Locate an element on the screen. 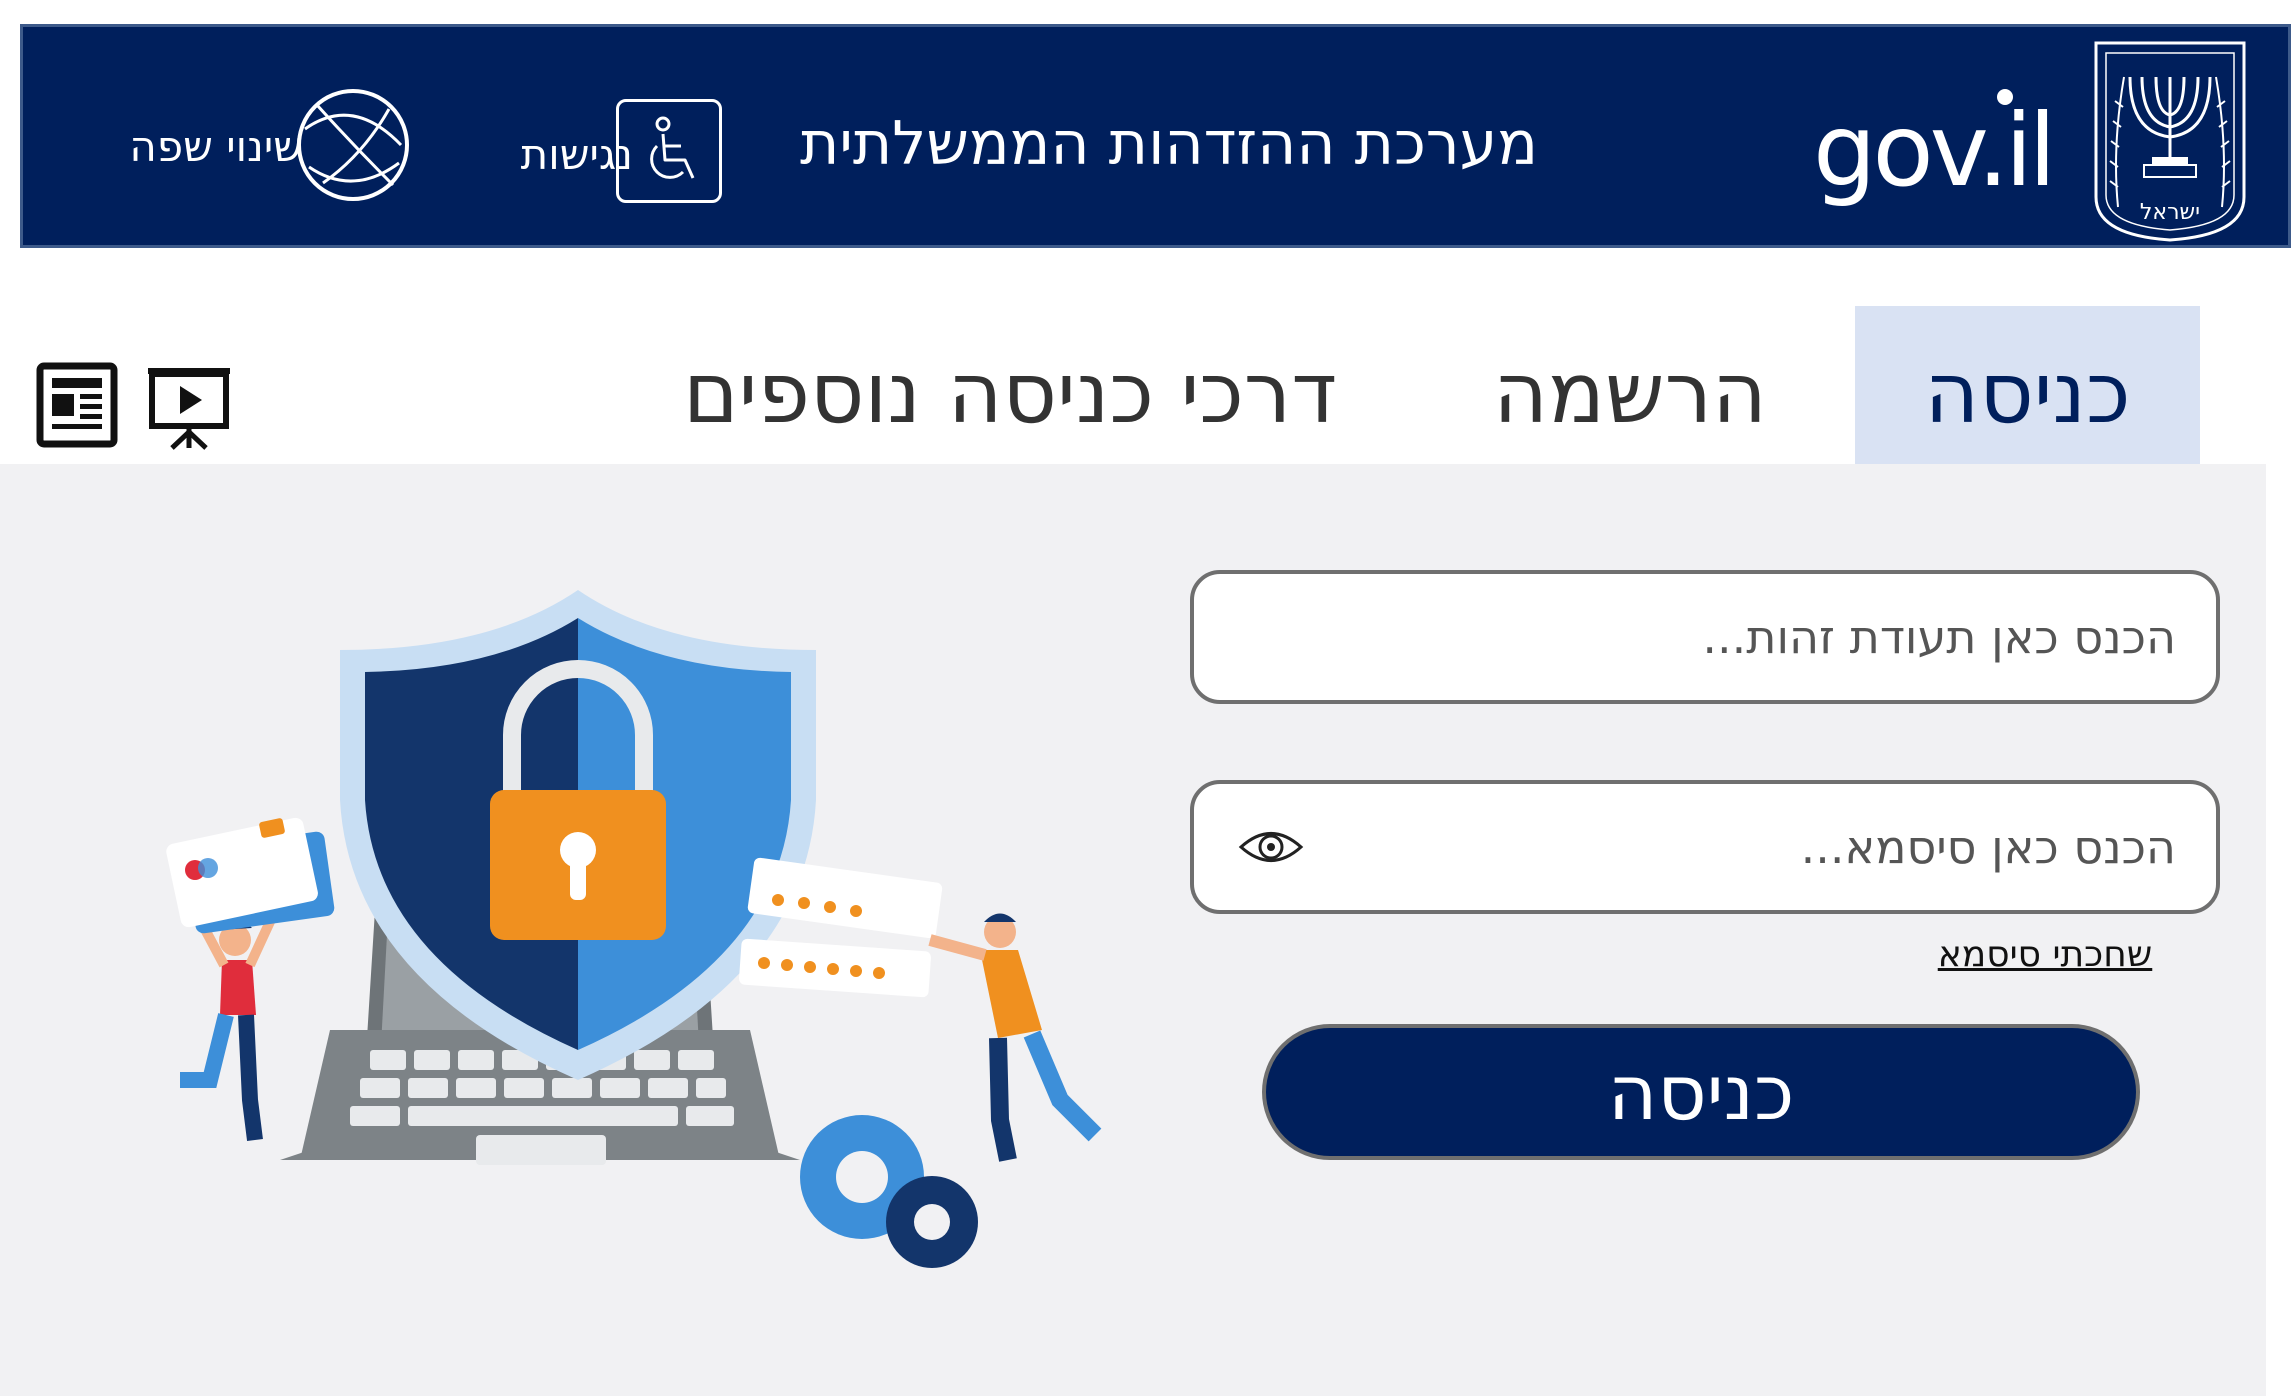  accessibility-icon is located at coordinates (672, 147).